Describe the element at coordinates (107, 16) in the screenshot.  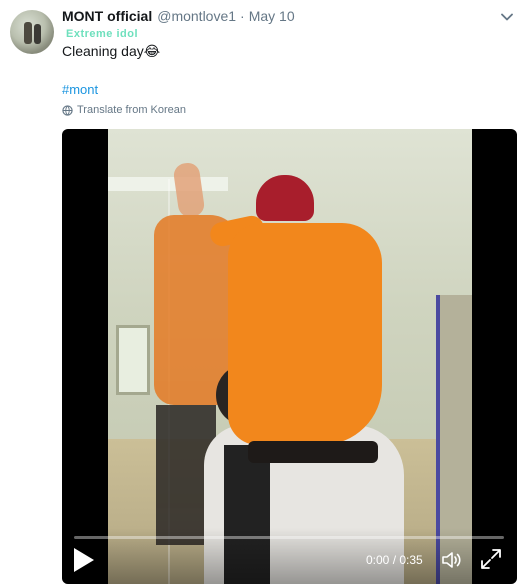
I see `author-name: MONT official` at that location.